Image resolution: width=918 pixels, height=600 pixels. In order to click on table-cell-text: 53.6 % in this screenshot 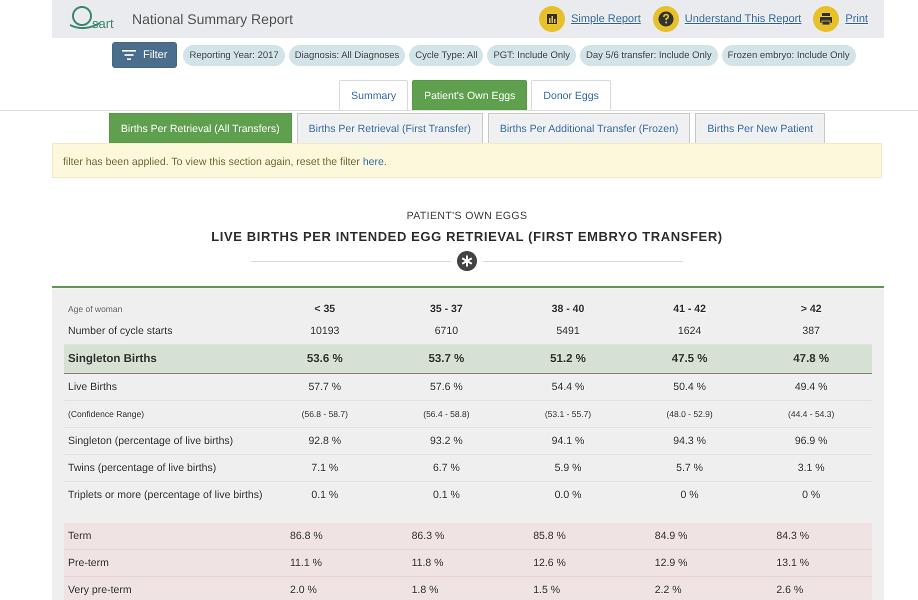, I will do `click(325, 359)`.